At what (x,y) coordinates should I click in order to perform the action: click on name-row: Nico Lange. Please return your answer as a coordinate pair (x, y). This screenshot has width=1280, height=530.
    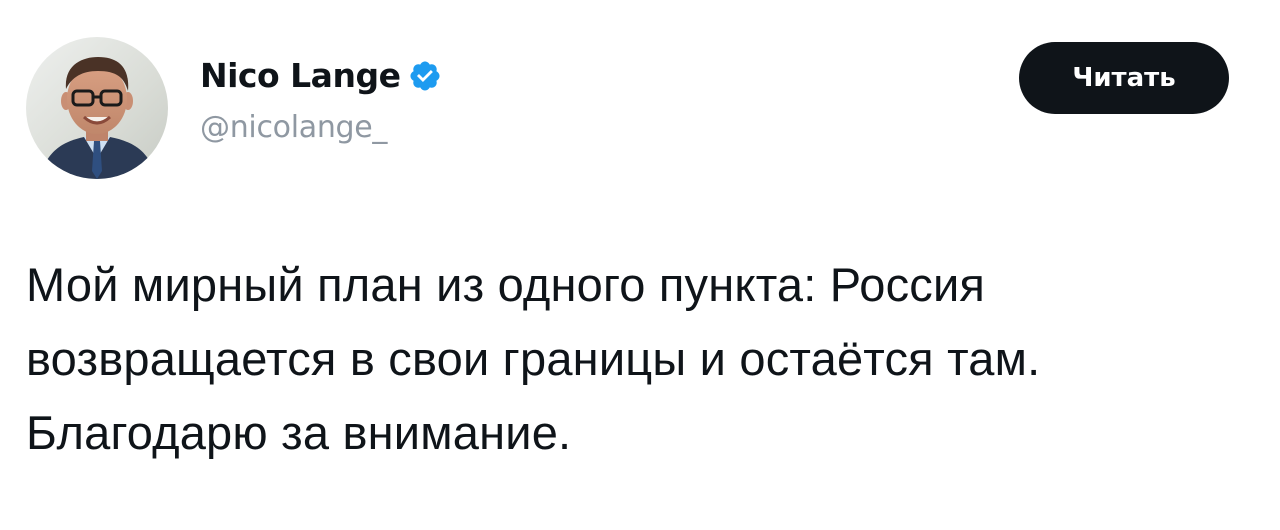
    Looking at the image, I should click on (321, 76).